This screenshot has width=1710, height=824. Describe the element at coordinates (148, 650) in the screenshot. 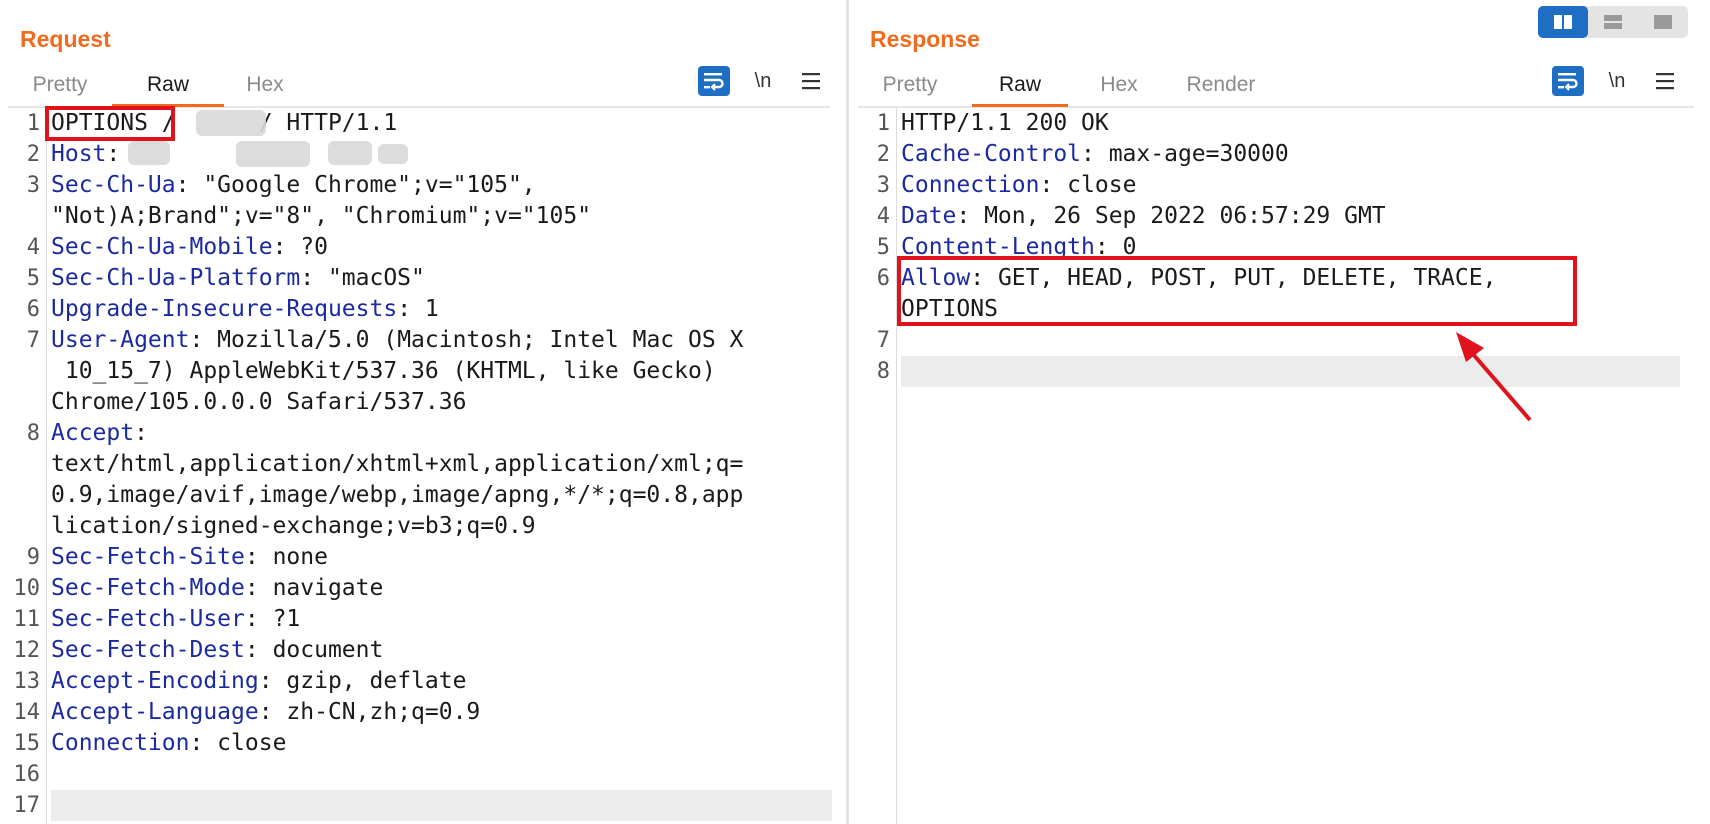

I see `header-key: Sec-Fetch-Dest` at that location.